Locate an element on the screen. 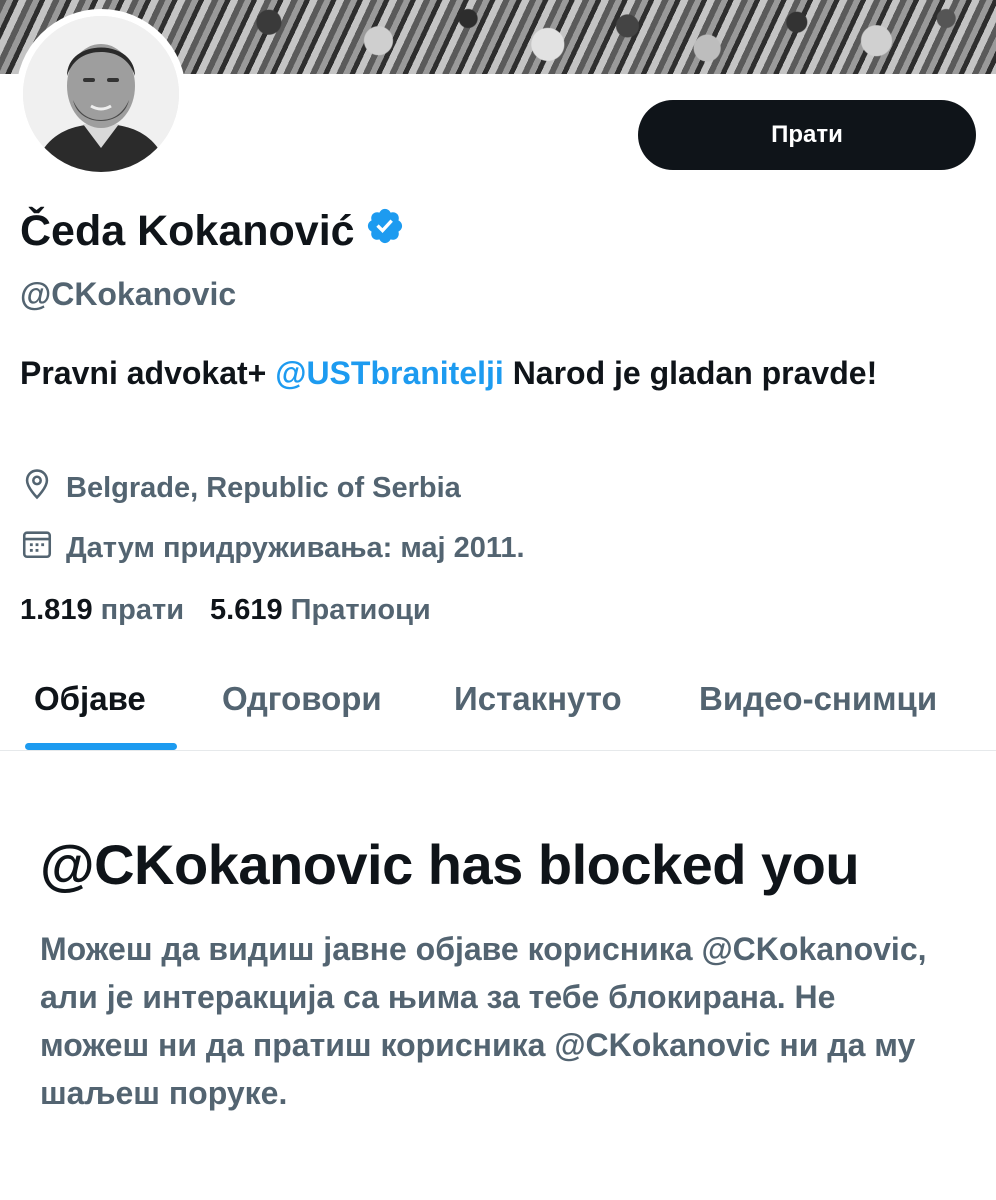  bio-text-continued: Narod je gladan pravde! is located at coordinates (690, 373).